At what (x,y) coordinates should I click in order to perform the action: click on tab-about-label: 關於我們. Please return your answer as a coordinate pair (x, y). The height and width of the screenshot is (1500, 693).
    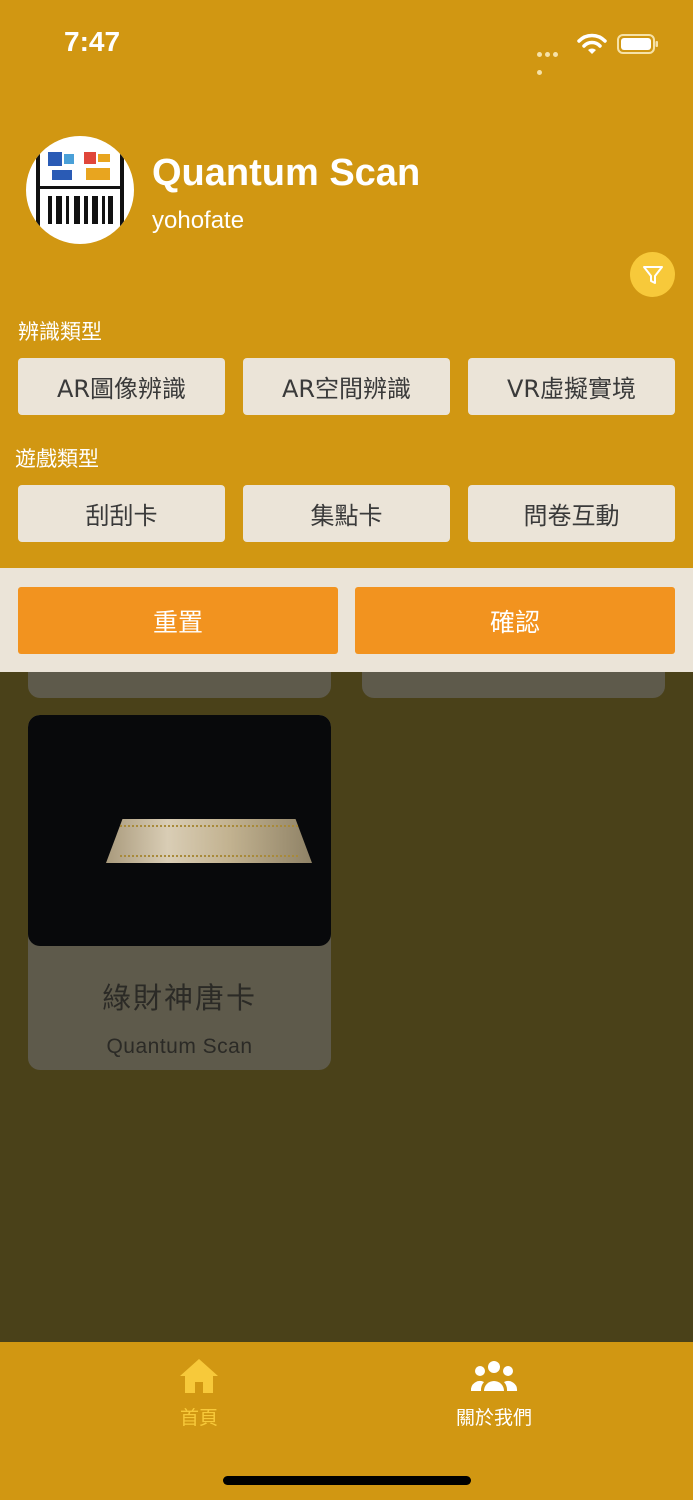
    Looking at the image, I should click on (493, 1418).